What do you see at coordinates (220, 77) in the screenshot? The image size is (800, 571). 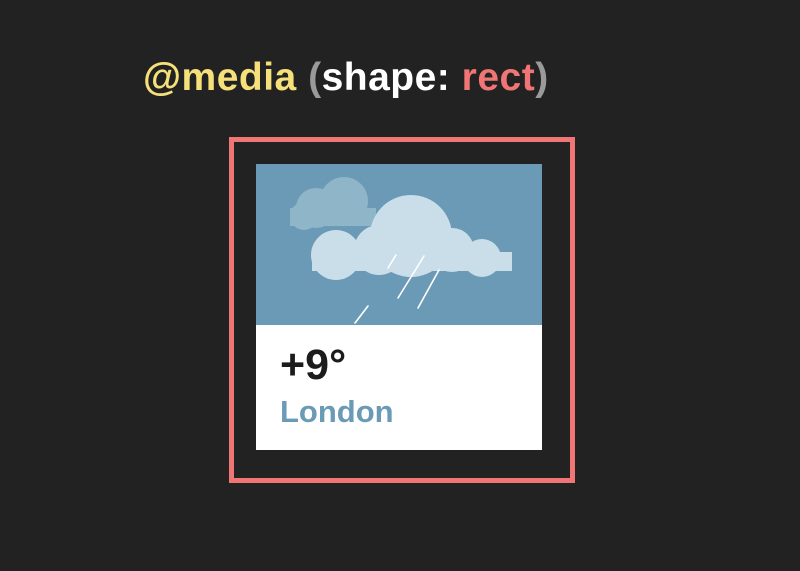 I see `media-keyword: @media` at bounding box center [220, 77].